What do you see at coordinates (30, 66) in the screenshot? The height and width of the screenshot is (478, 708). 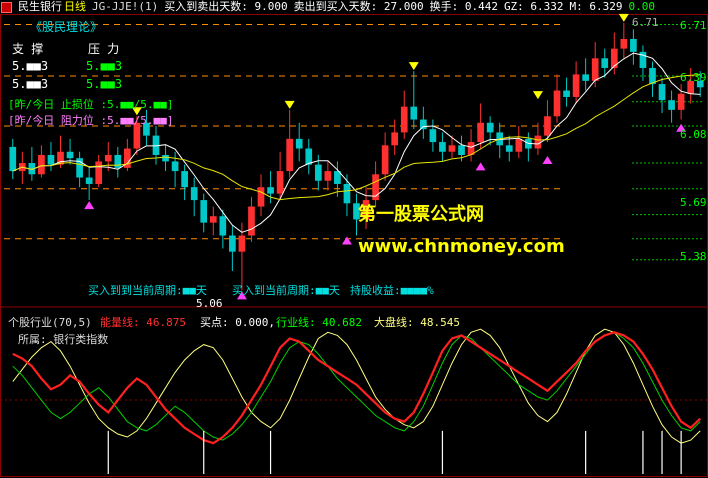 I see `support-value-1: 5.■■3` at bounding box center [30, 66].